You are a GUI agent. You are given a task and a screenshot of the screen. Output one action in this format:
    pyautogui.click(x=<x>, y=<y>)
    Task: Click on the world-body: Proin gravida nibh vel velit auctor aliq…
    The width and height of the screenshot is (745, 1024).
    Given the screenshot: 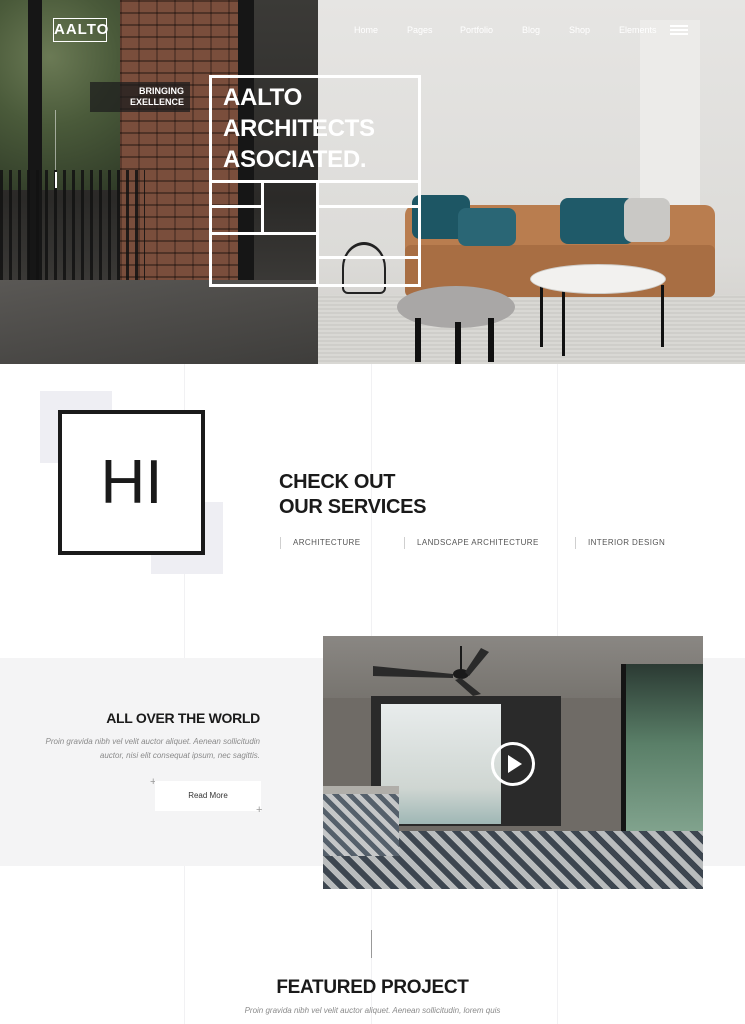 What is the action you would take?
    pyautogui.click(x=153, y=748)
    